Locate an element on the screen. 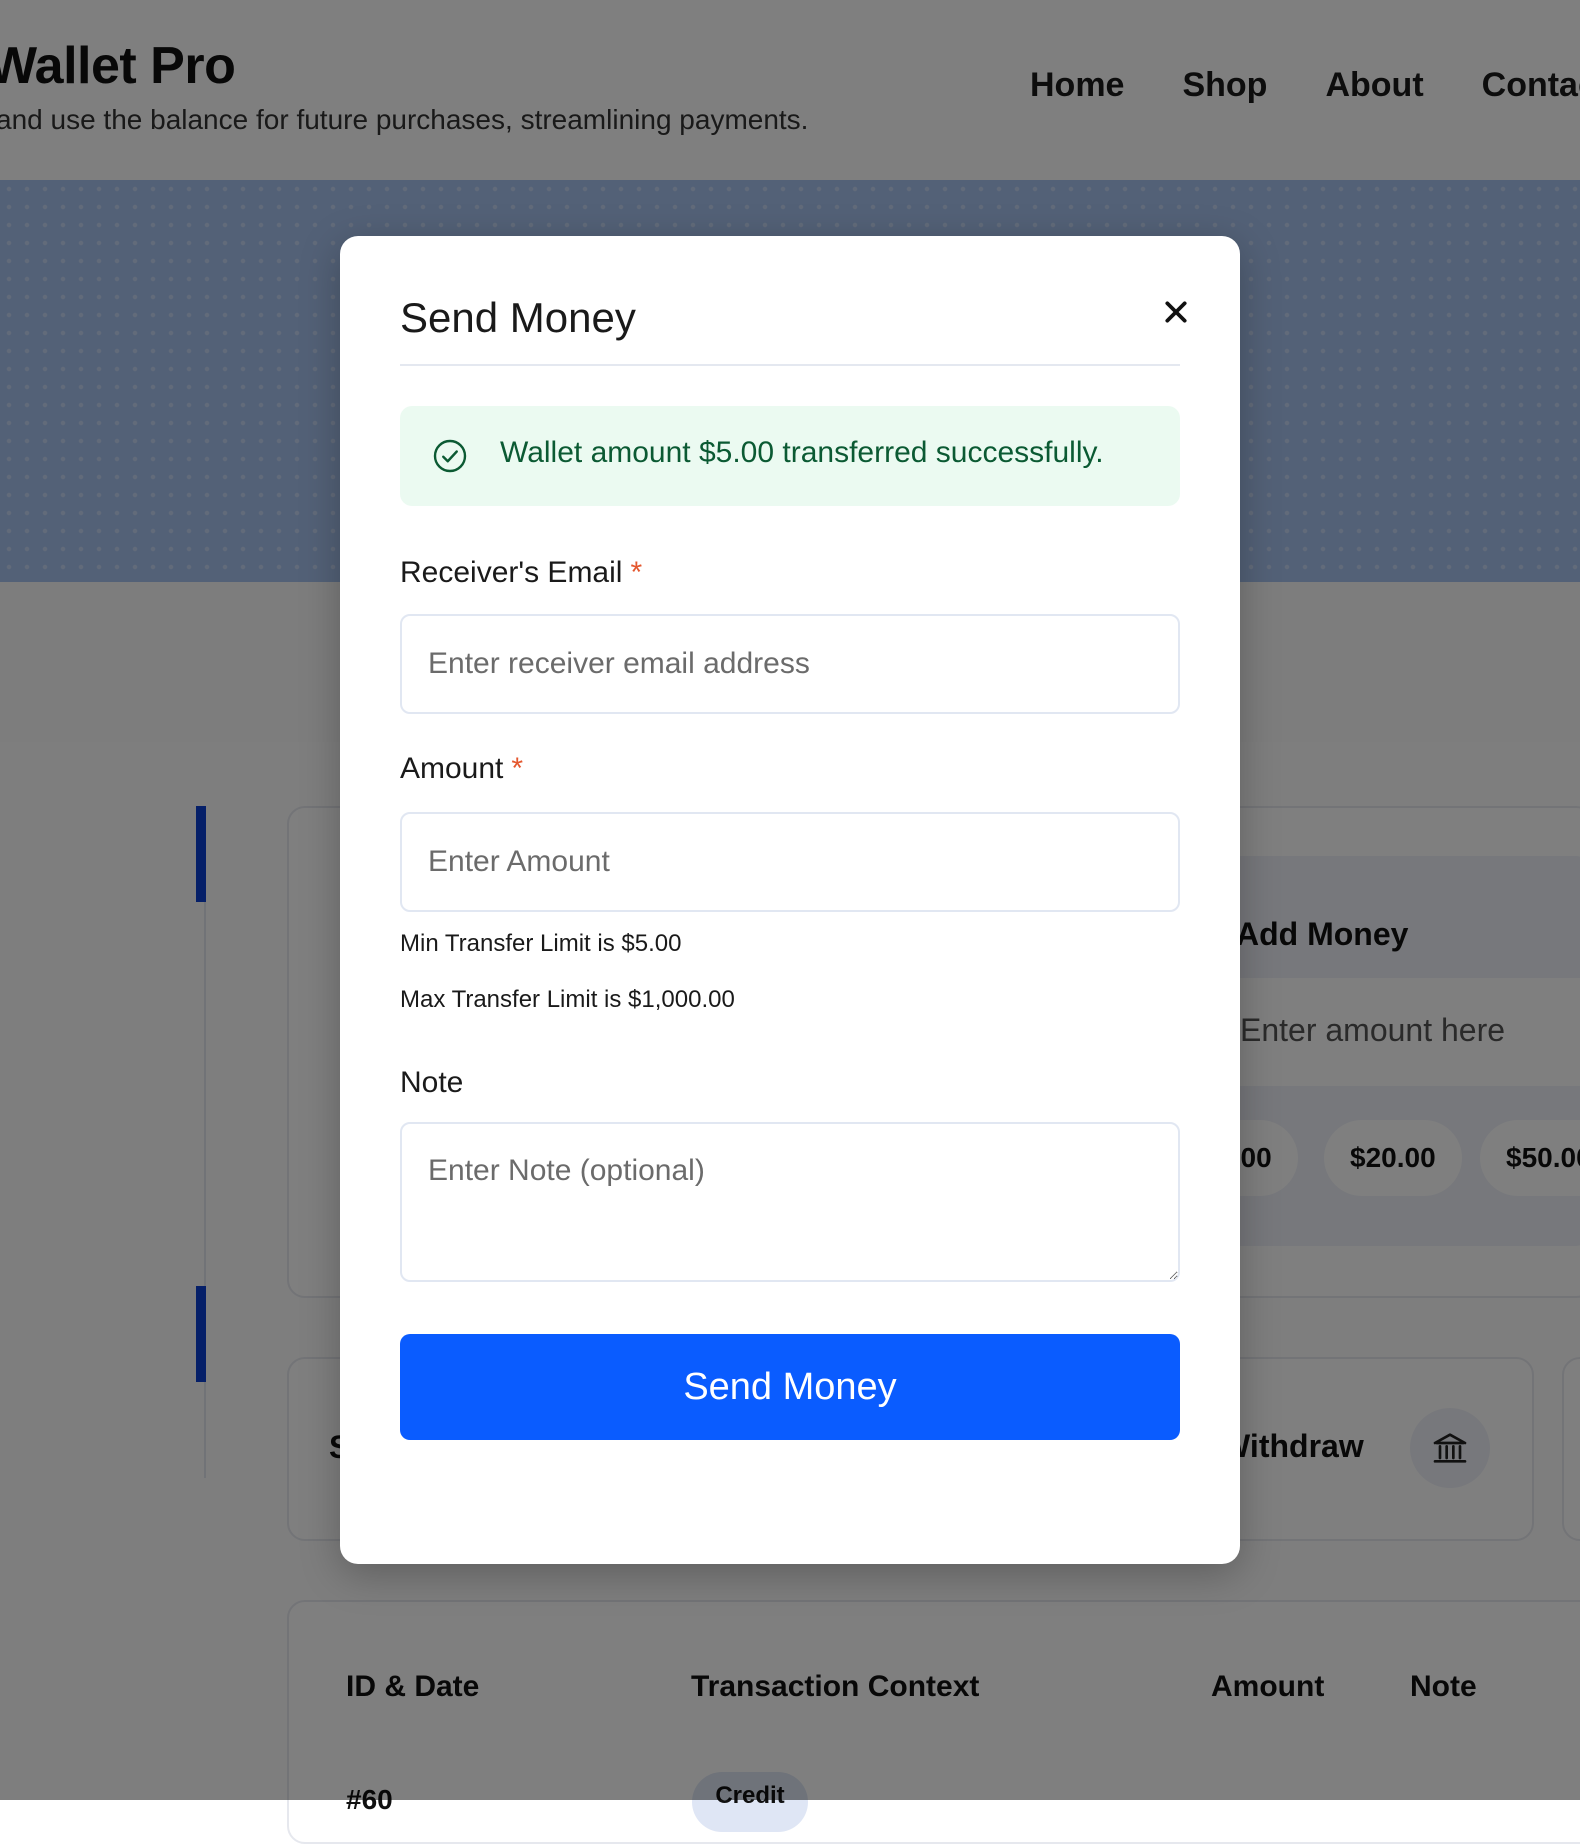 The height and width of the screenshot is (1844, 1580). amount-input is located at coordinates (790, 862).